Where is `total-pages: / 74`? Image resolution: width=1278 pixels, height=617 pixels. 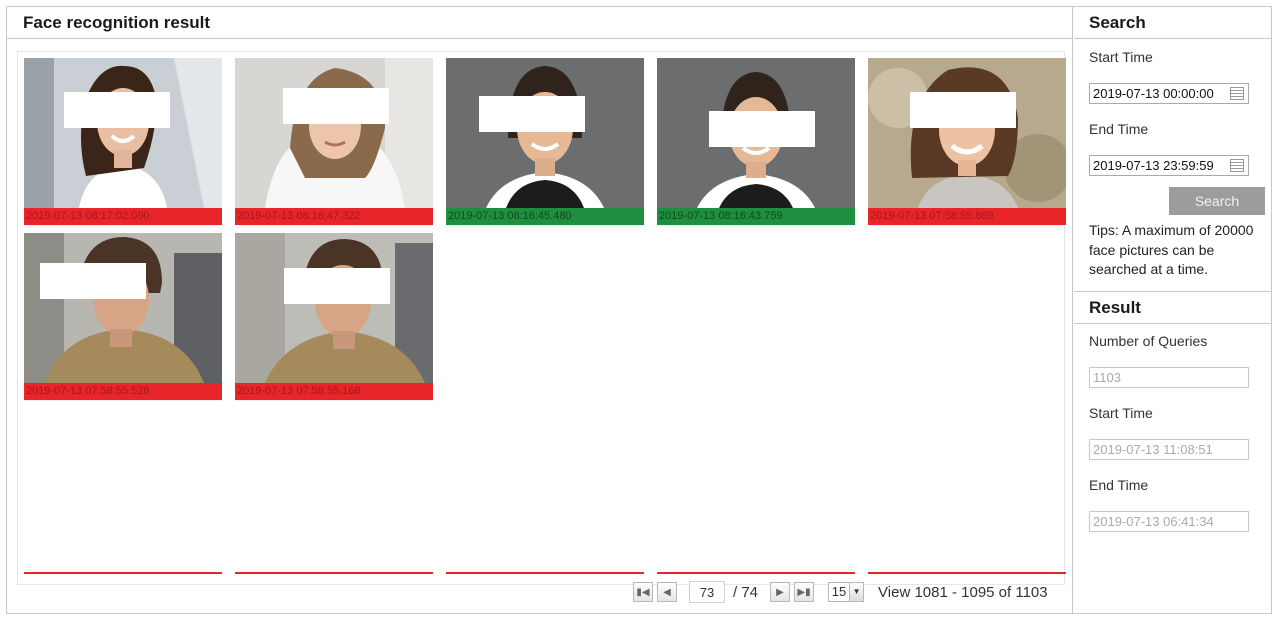
total-pages: / 74 is located at coordinates (746, 592).